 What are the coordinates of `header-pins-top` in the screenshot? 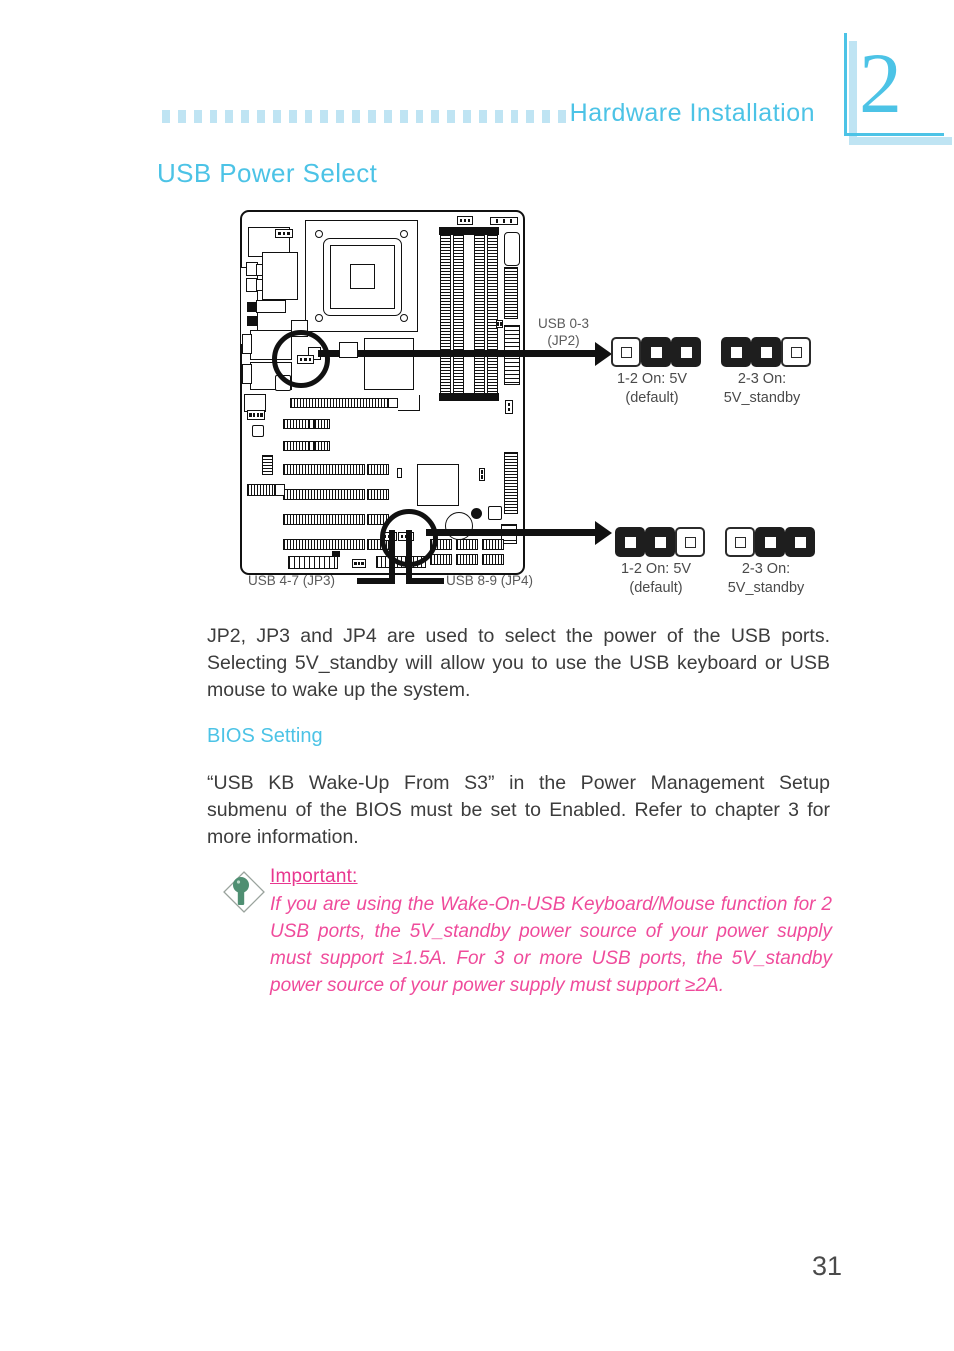 It's located at (504, 221).